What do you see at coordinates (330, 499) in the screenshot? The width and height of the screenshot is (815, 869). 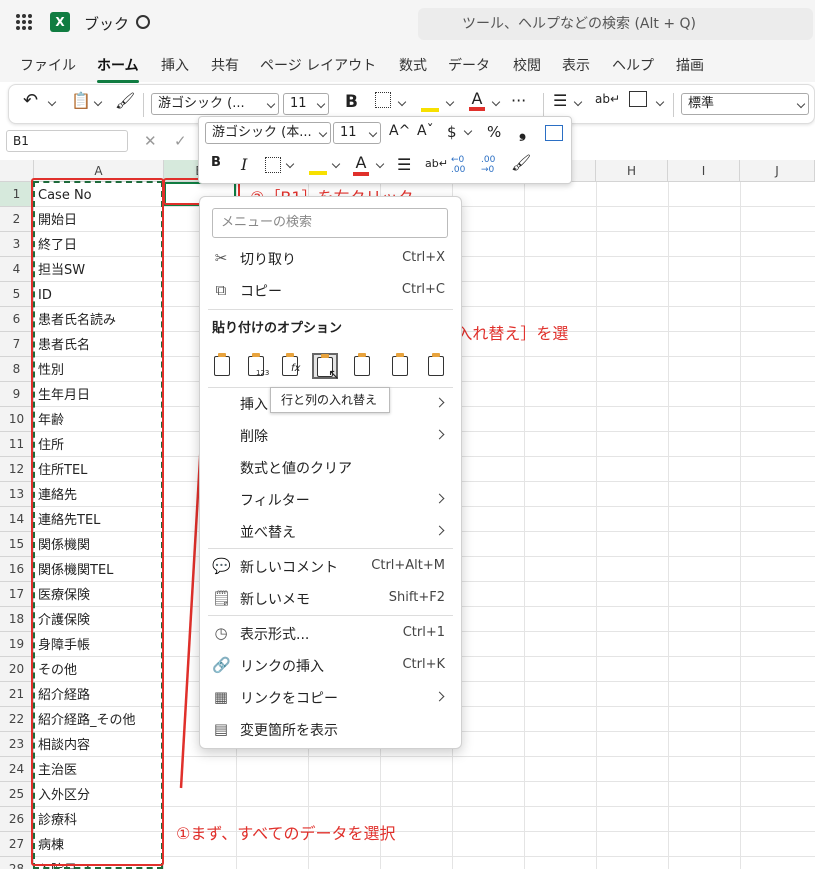 I see `menu-item-filter: フィルター` at bounding box center [330, 499].